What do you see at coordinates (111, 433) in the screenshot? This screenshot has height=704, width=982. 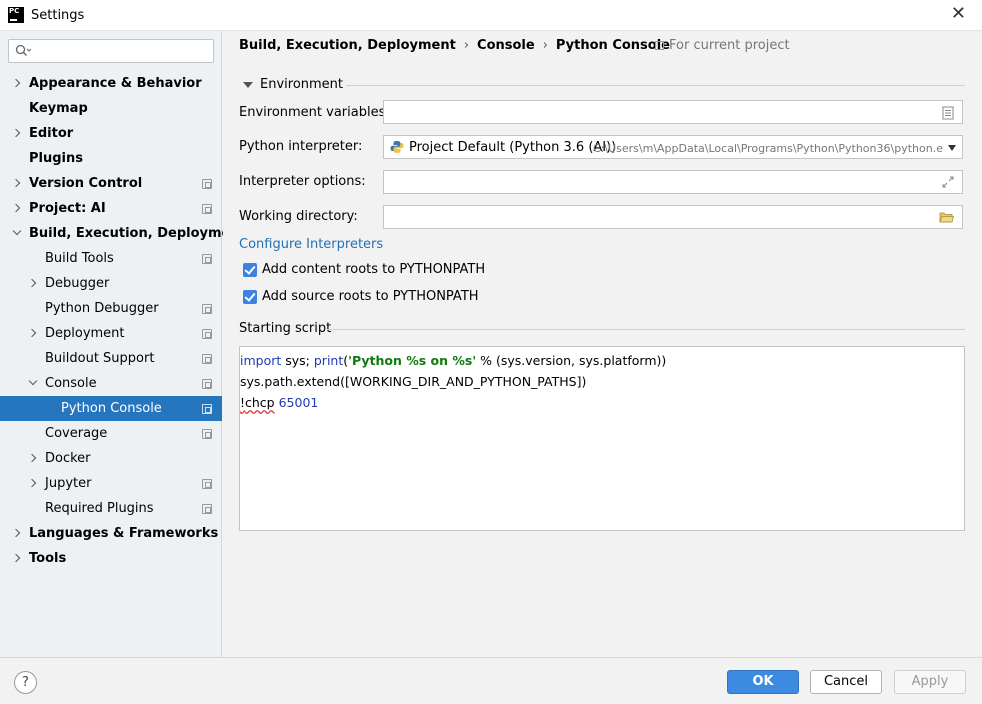 I see `sidebar-item-coverage: Coverage` at bounding box center [111, 433].